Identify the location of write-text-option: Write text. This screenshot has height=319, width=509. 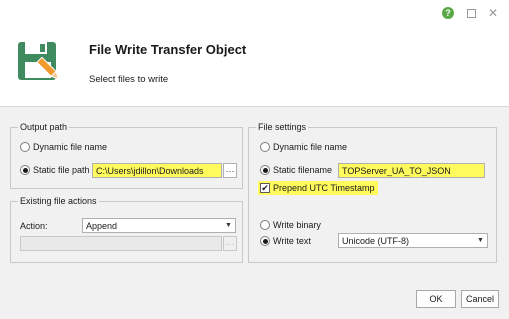
(285, 241).